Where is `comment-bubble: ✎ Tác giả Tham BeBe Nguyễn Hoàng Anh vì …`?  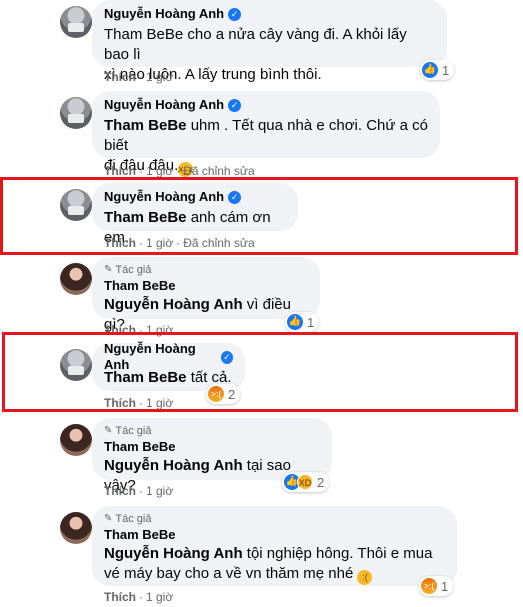
comment-bubble: ✎ Tác giả Tham BeBe Nguyễn Hoàng Anh vì … is located at coordinates (206, 295).